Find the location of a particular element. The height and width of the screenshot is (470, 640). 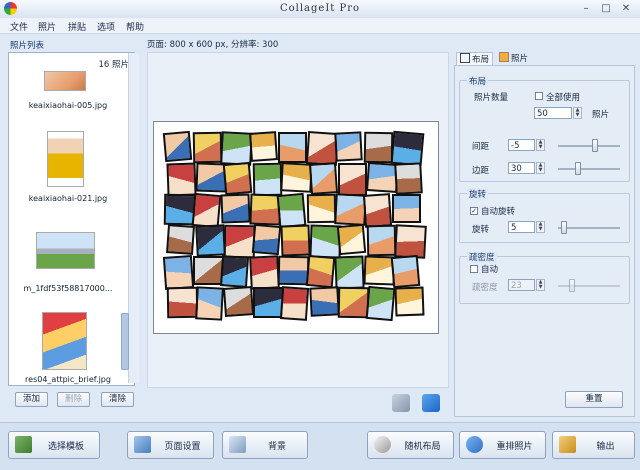

menu-photo: 照片 is located at coordinates (47, 26).